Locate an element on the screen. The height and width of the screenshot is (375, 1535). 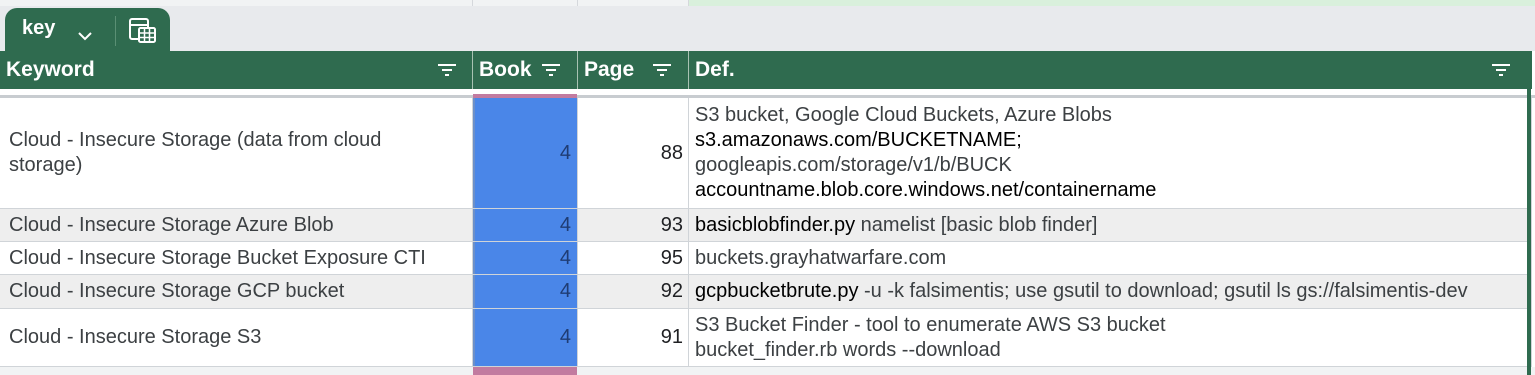
def-line: buckets.grayhatwarfare.com is located at coordinates (1113, 258).